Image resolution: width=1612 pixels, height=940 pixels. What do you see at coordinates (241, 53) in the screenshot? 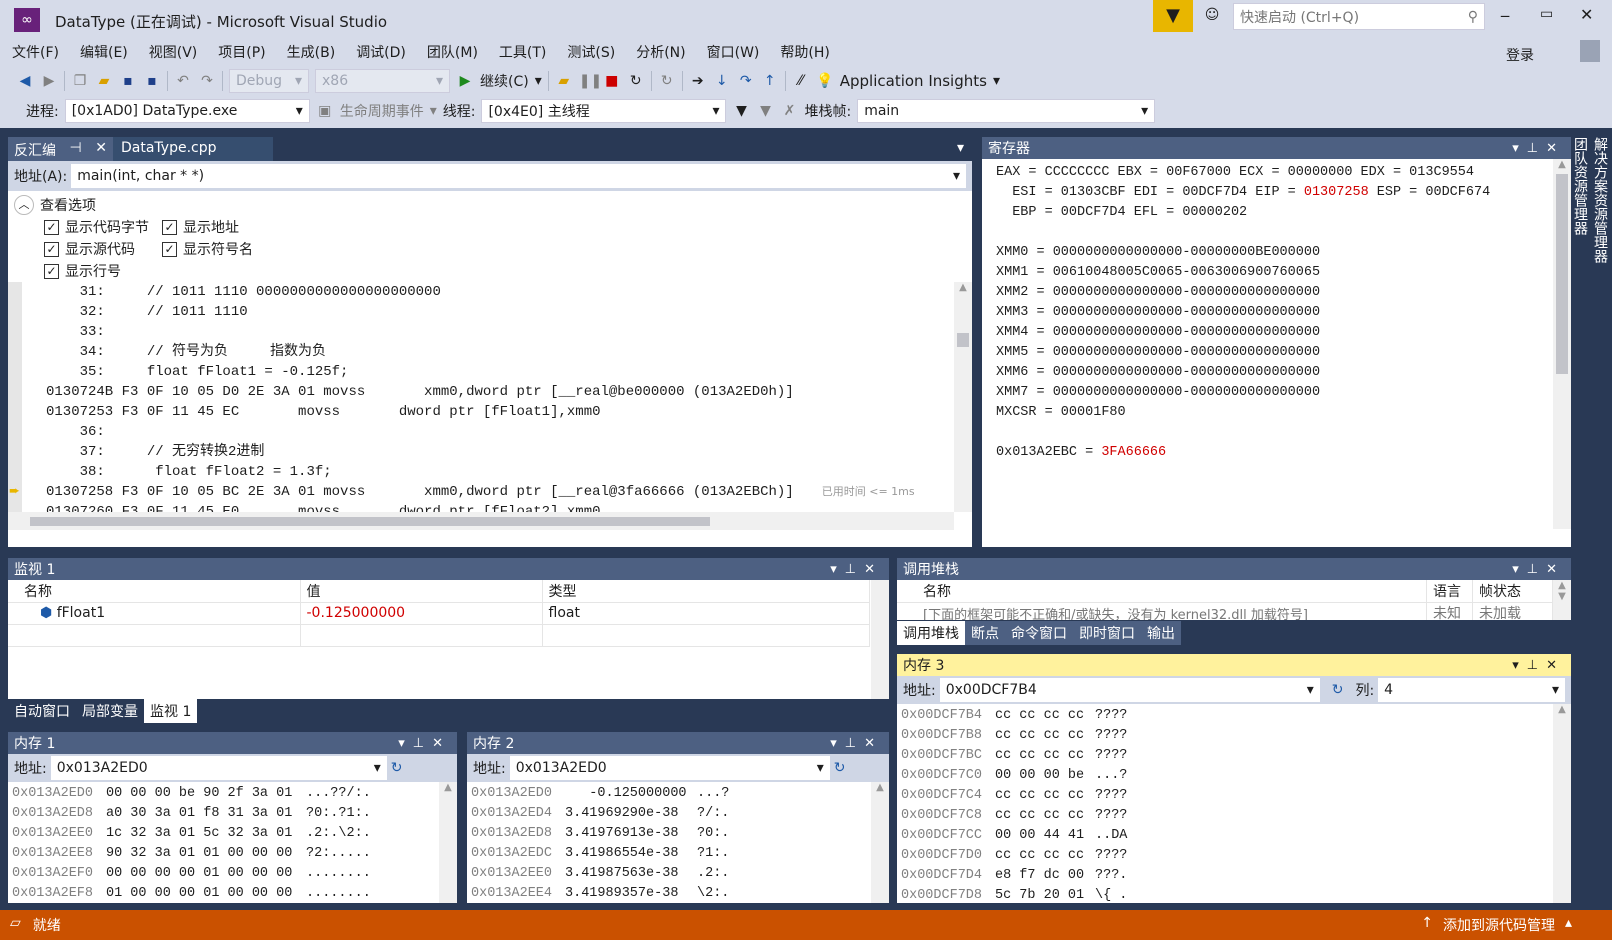
I see `menu-item: 项目(P)` at bounding box center [241, 53].